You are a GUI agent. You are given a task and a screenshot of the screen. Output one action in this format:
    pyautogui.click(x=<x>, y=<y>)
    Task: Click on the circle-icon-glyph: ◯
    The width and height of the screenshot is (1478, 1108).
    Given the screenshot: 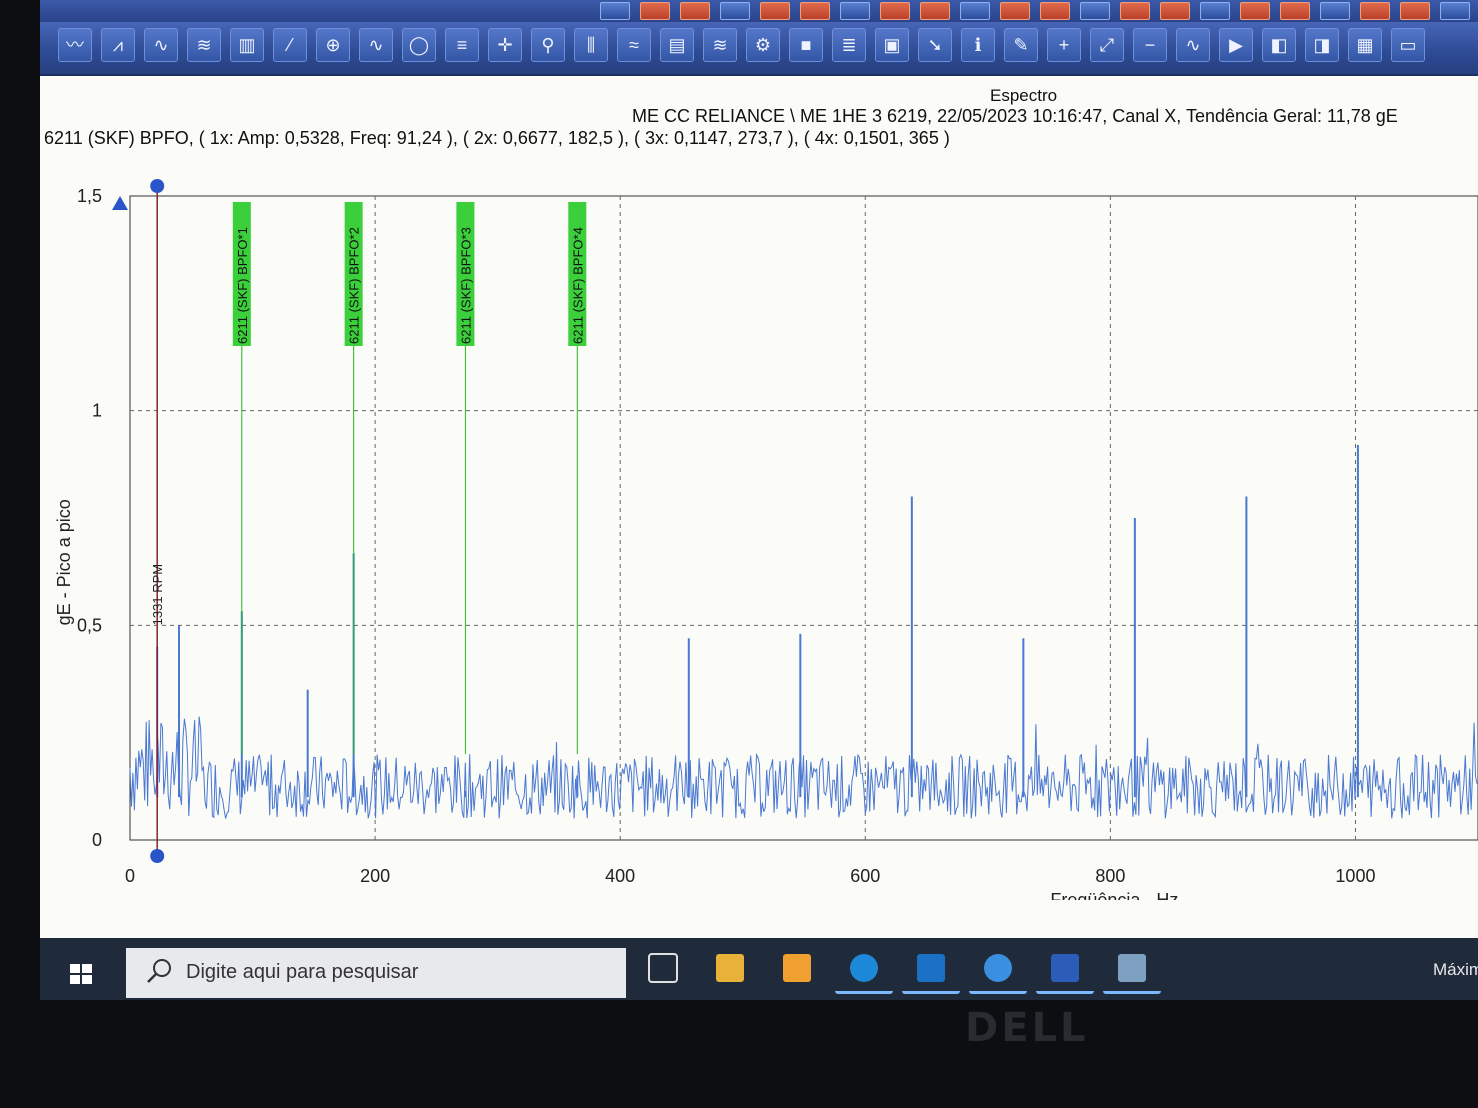 What is the action you would take?
    pyautogui.click(x=419, y=45)
    